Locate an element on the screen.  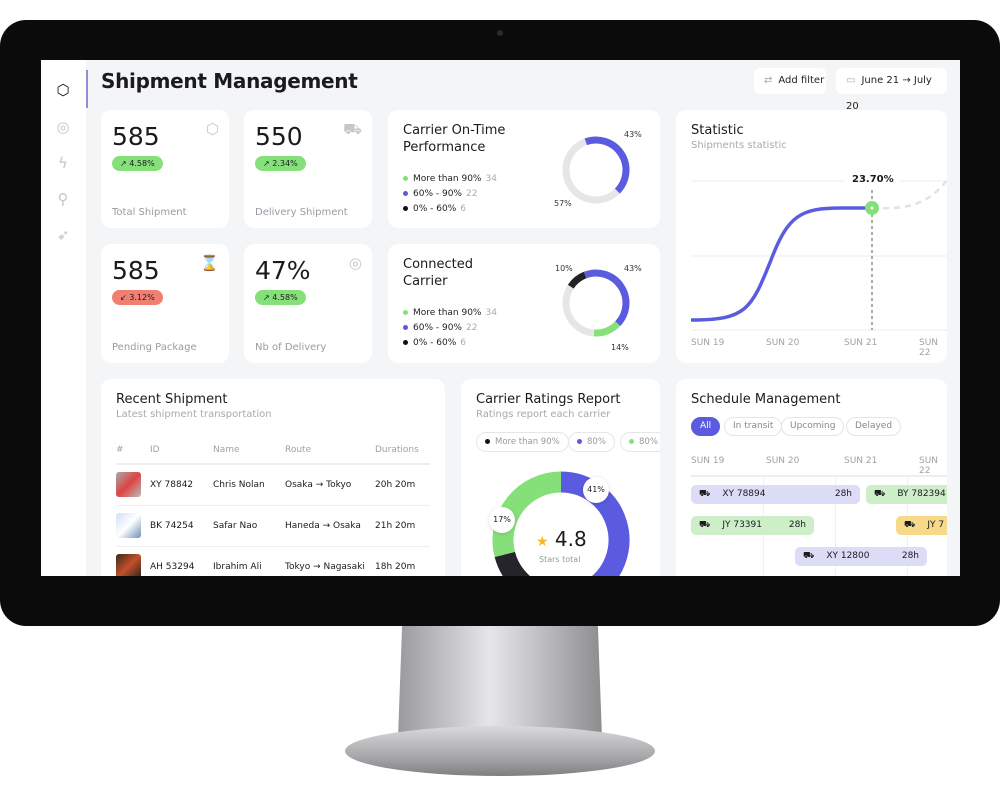
shipment-route: Osaka → Tokyo is located at coordinates (330, 485).